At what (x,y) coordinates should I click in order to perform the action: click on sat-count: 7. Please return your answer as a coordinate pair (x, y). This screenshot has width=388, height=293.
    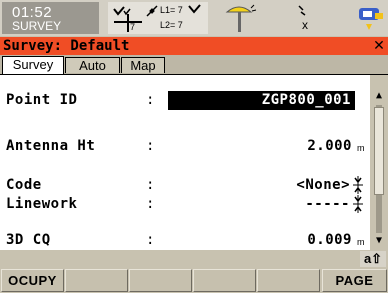
    Looking at the image, I should click on (133, 27).